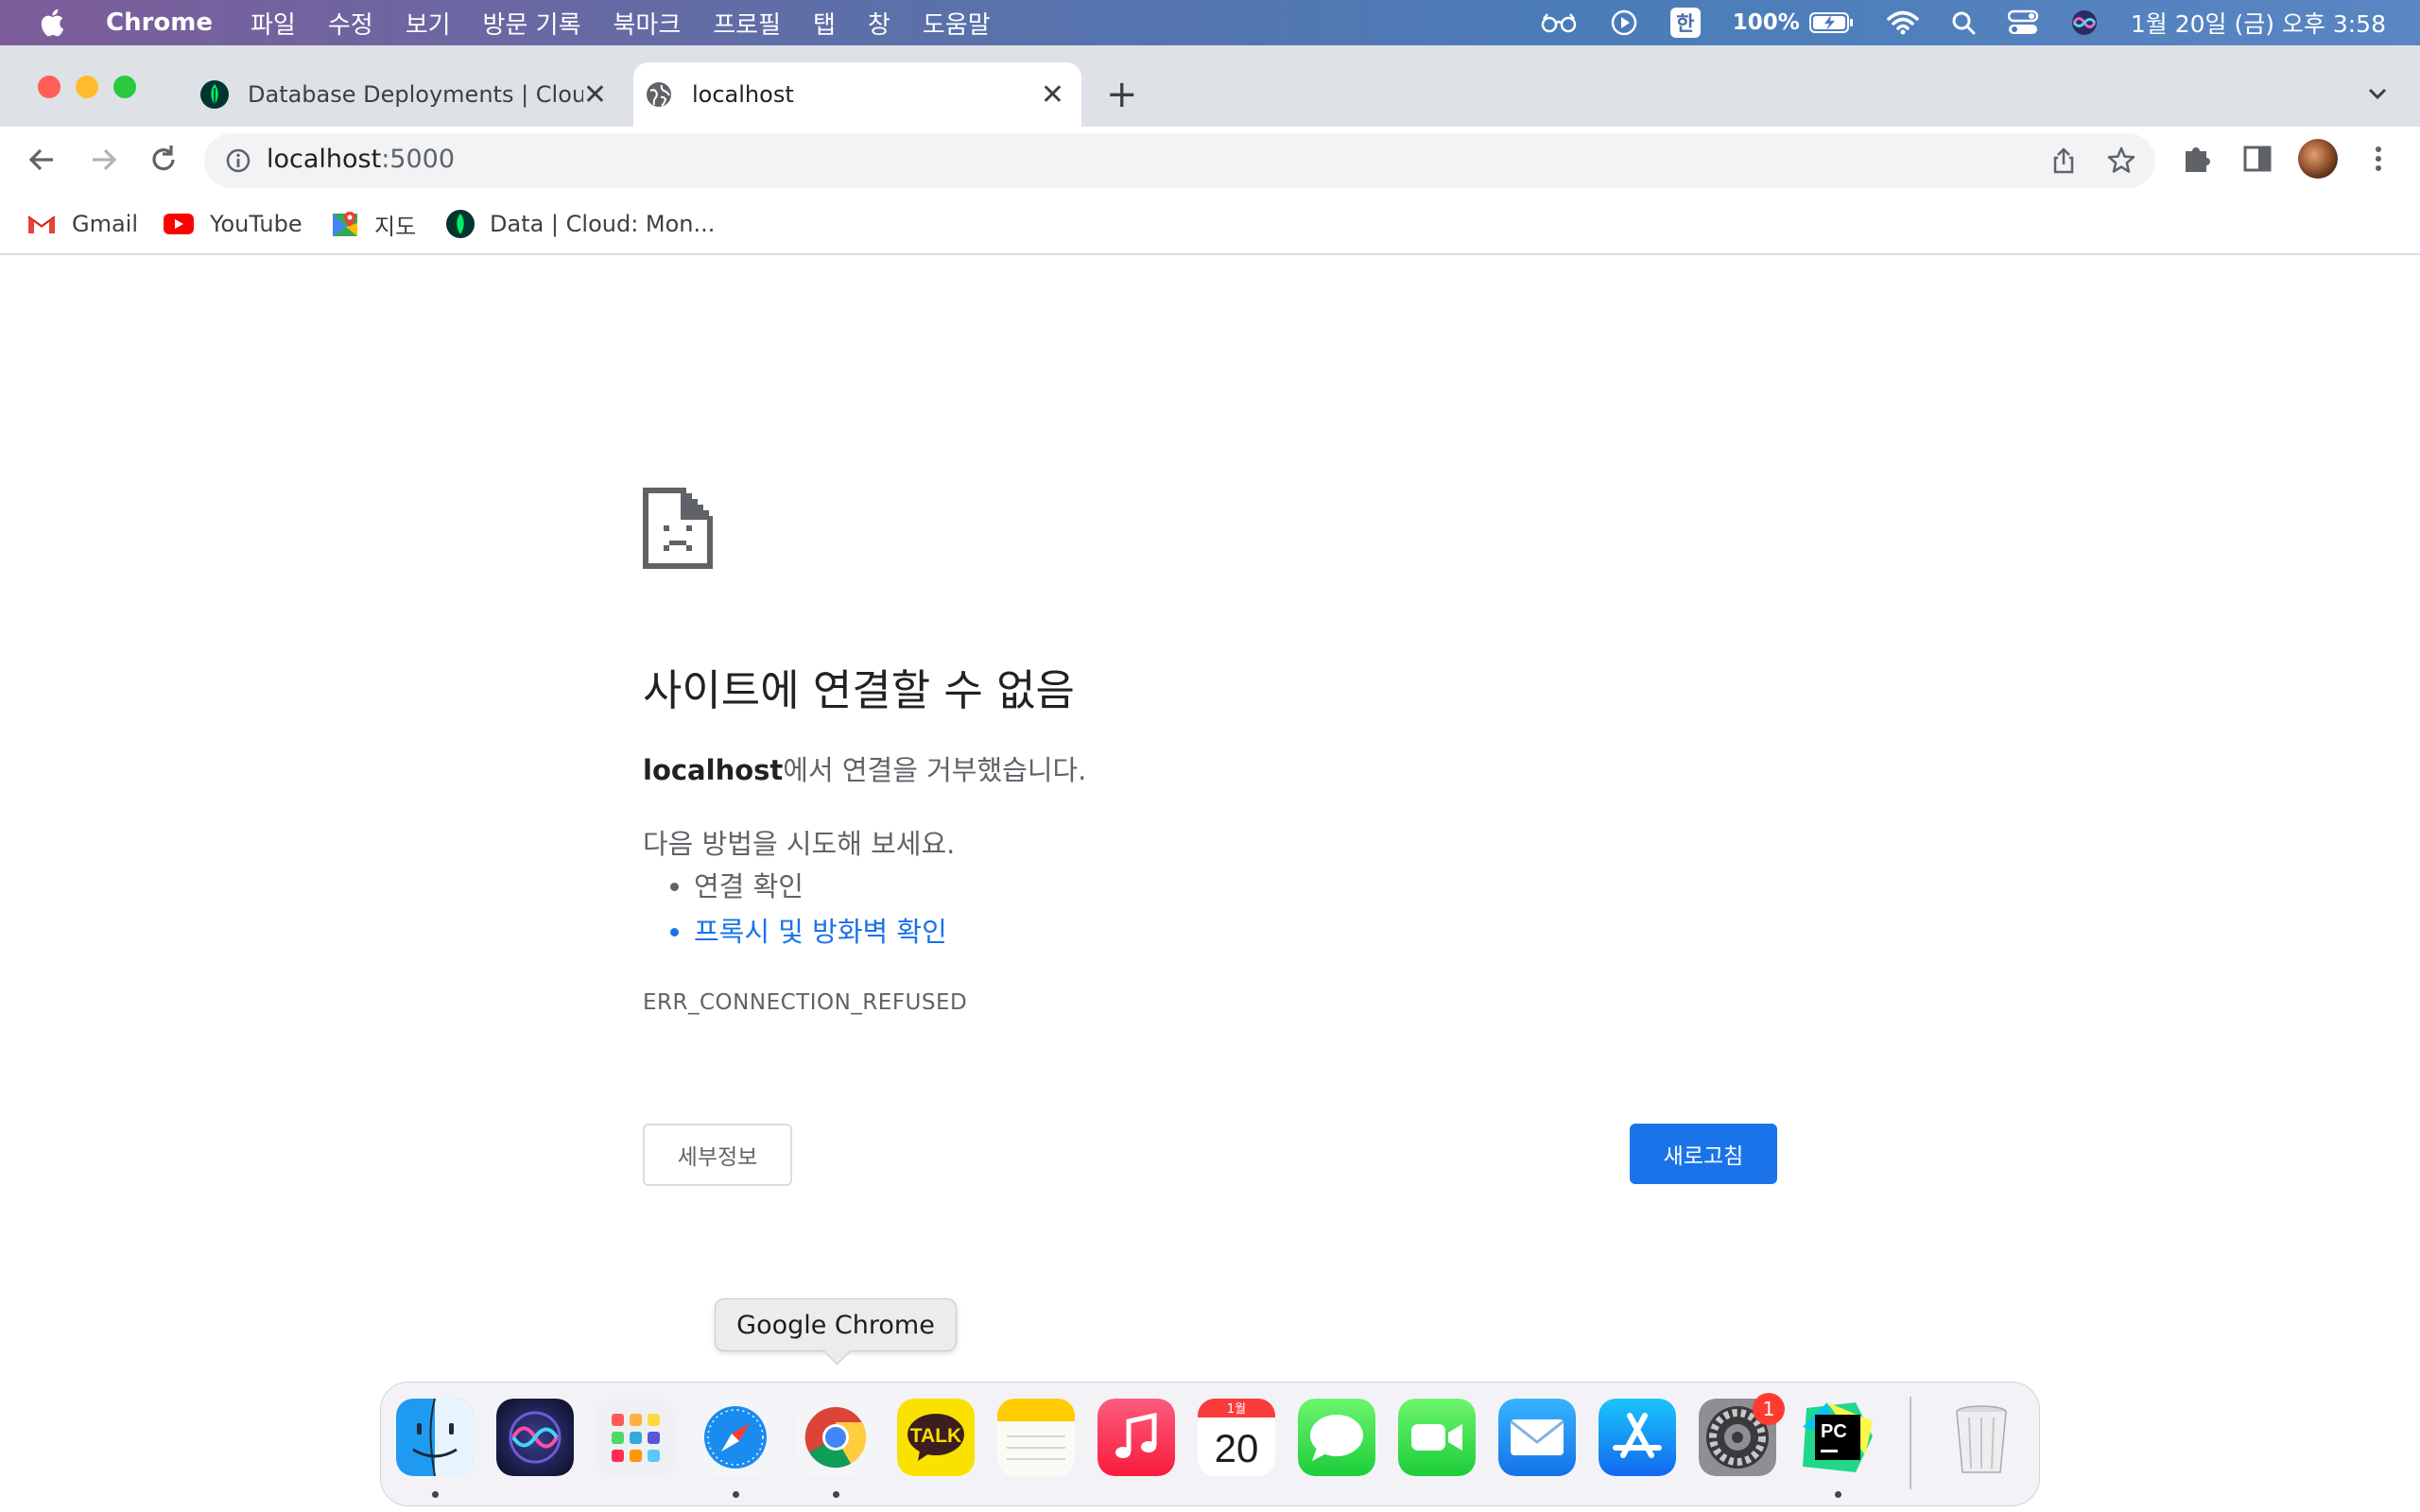 This screenshot has height=1512, width=2420. What do you see at coordinates (1685, 23) in the screenshot?
I see `input-source-icon: 한` at bounding box center [1685, 23].